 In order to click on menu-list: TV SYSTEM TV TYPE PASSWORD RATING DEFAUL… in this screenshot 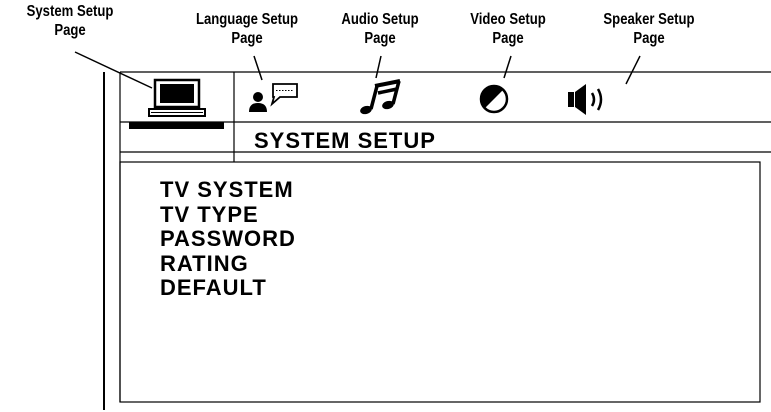, I will do `click(228, 239)`.